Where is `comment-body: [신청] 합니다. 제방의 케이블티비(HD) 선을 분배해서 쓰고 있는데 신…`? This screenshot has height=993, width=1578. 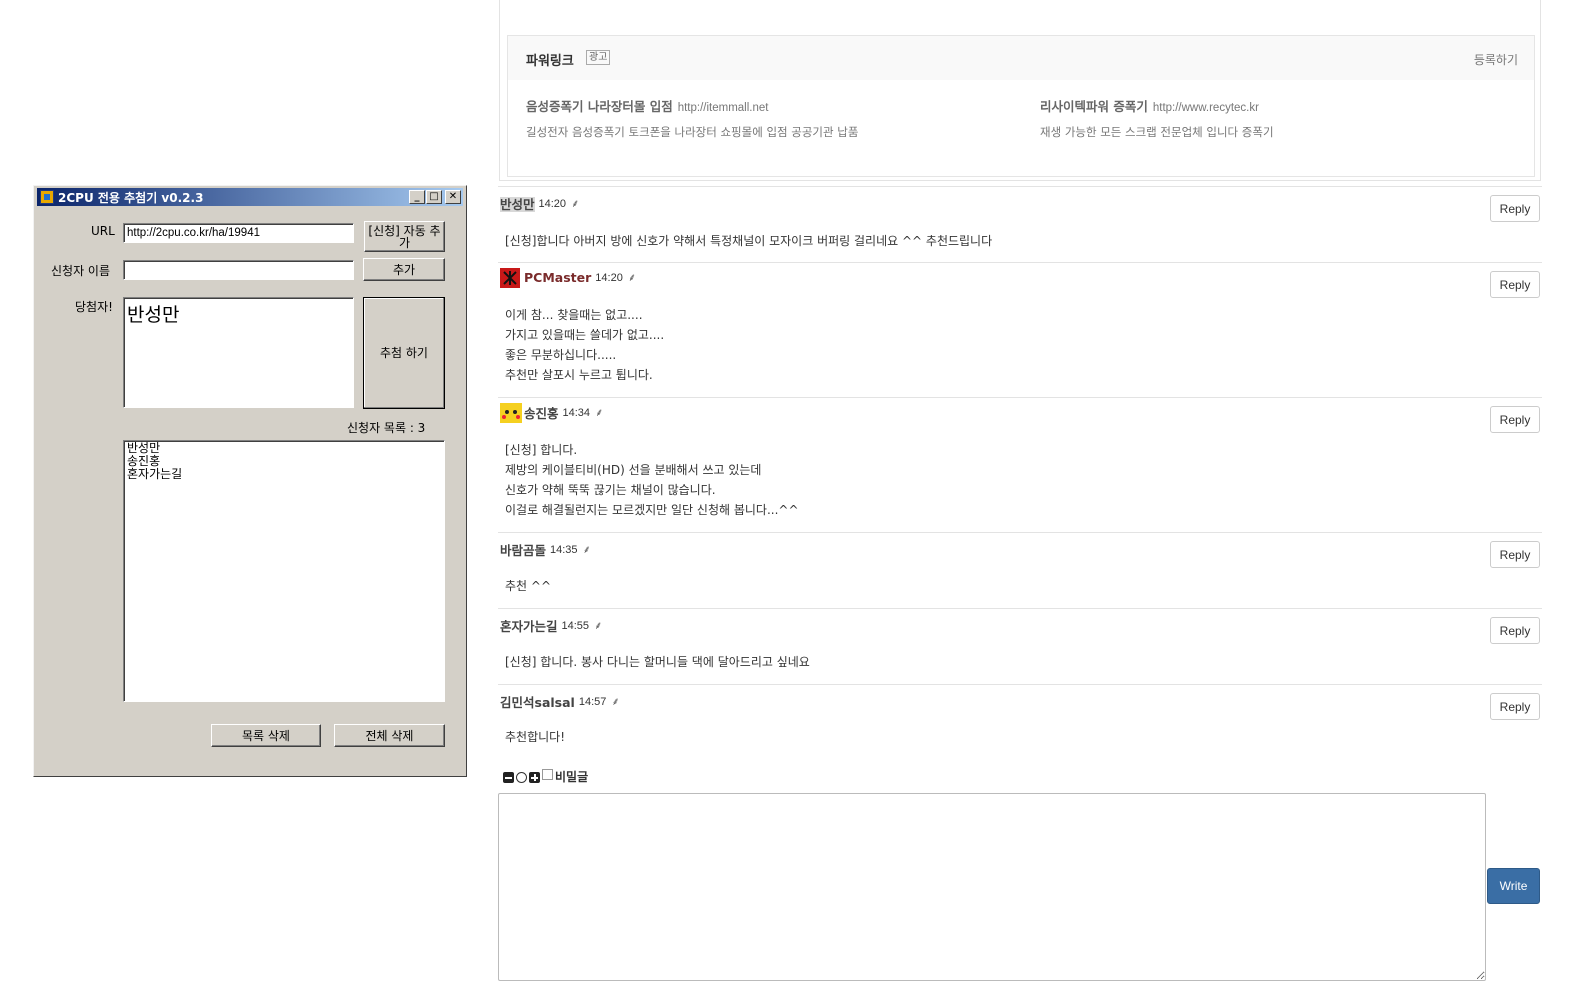
comment-body: [신청] 합니다. 제방의 케이블티비(HD) 선을 분배해서 쓰고 있는데 신… is located at coordinates (652, 480).